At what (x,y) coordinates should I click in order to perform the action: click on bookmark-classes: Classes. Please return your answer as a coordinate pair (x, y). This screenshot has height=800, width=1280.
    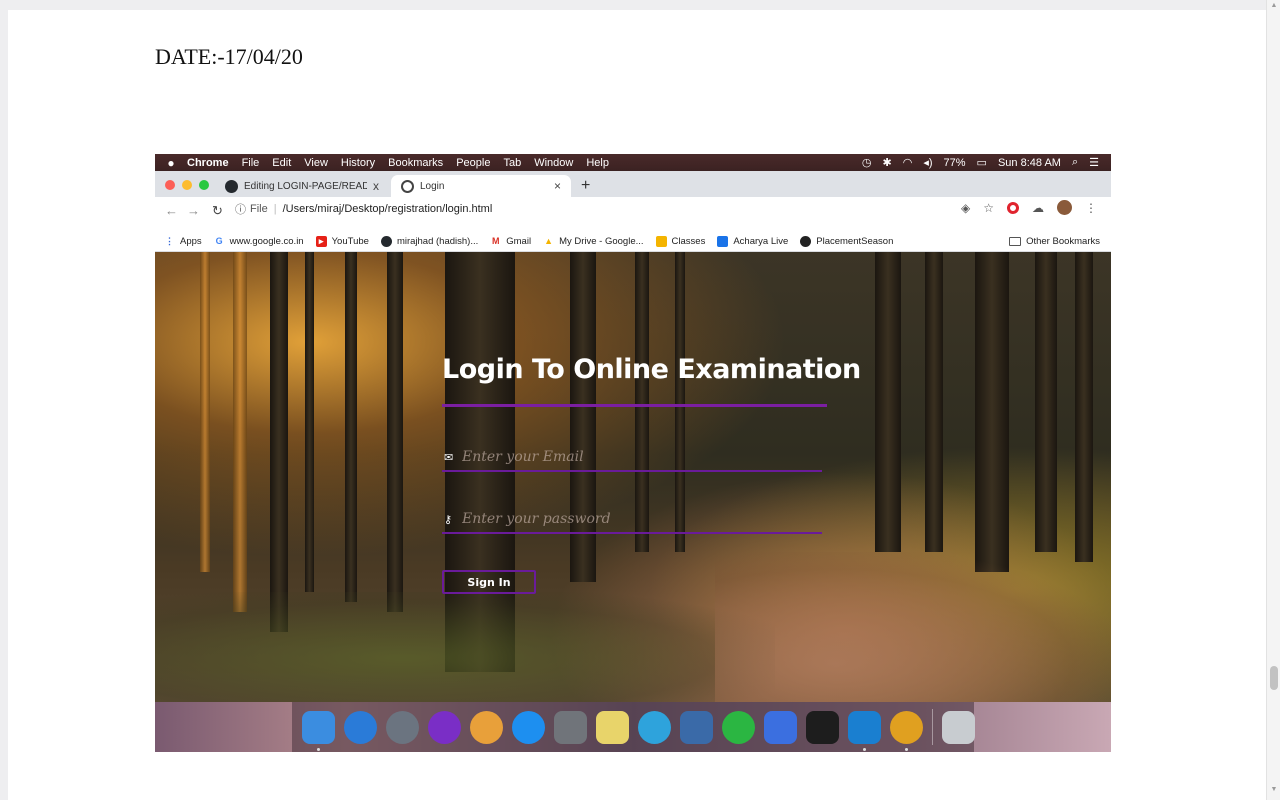
    Looking at the image, I should click on (680, 241).